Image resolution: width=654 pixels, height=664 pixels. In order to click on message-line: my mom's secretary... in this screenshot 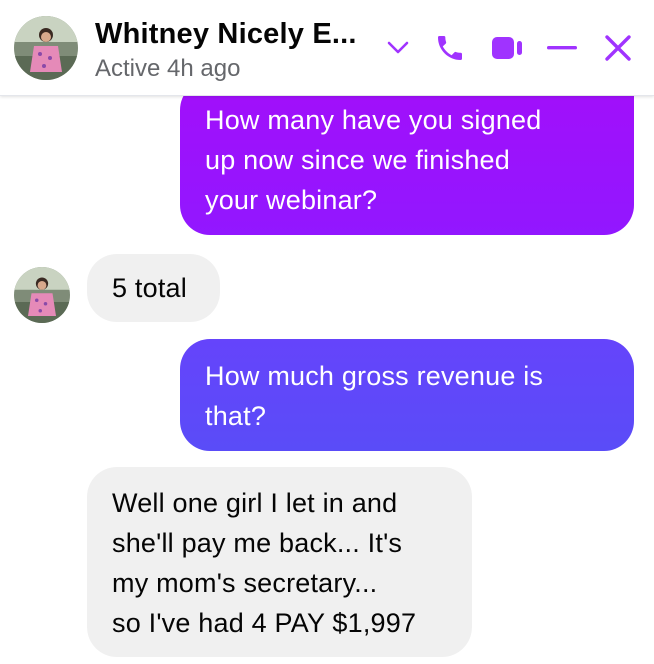, I will do `click(245, 583)`.